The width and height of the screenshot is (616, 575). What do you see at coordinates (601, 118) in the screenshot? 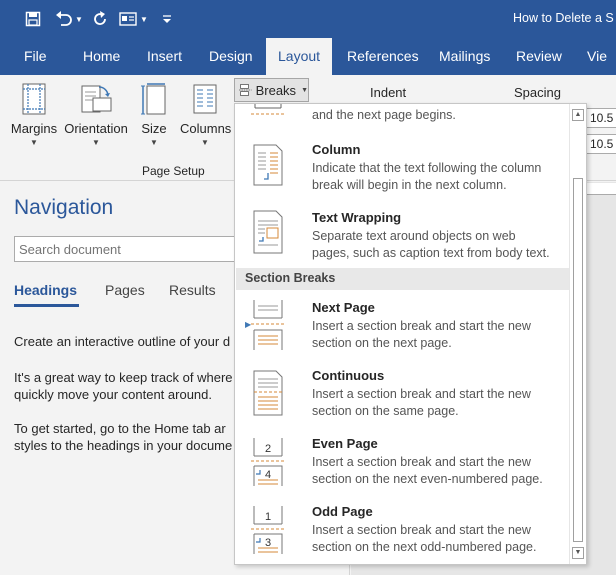
I see `spacing-before-spinner: 10.5` at bounding box center [601, 118].